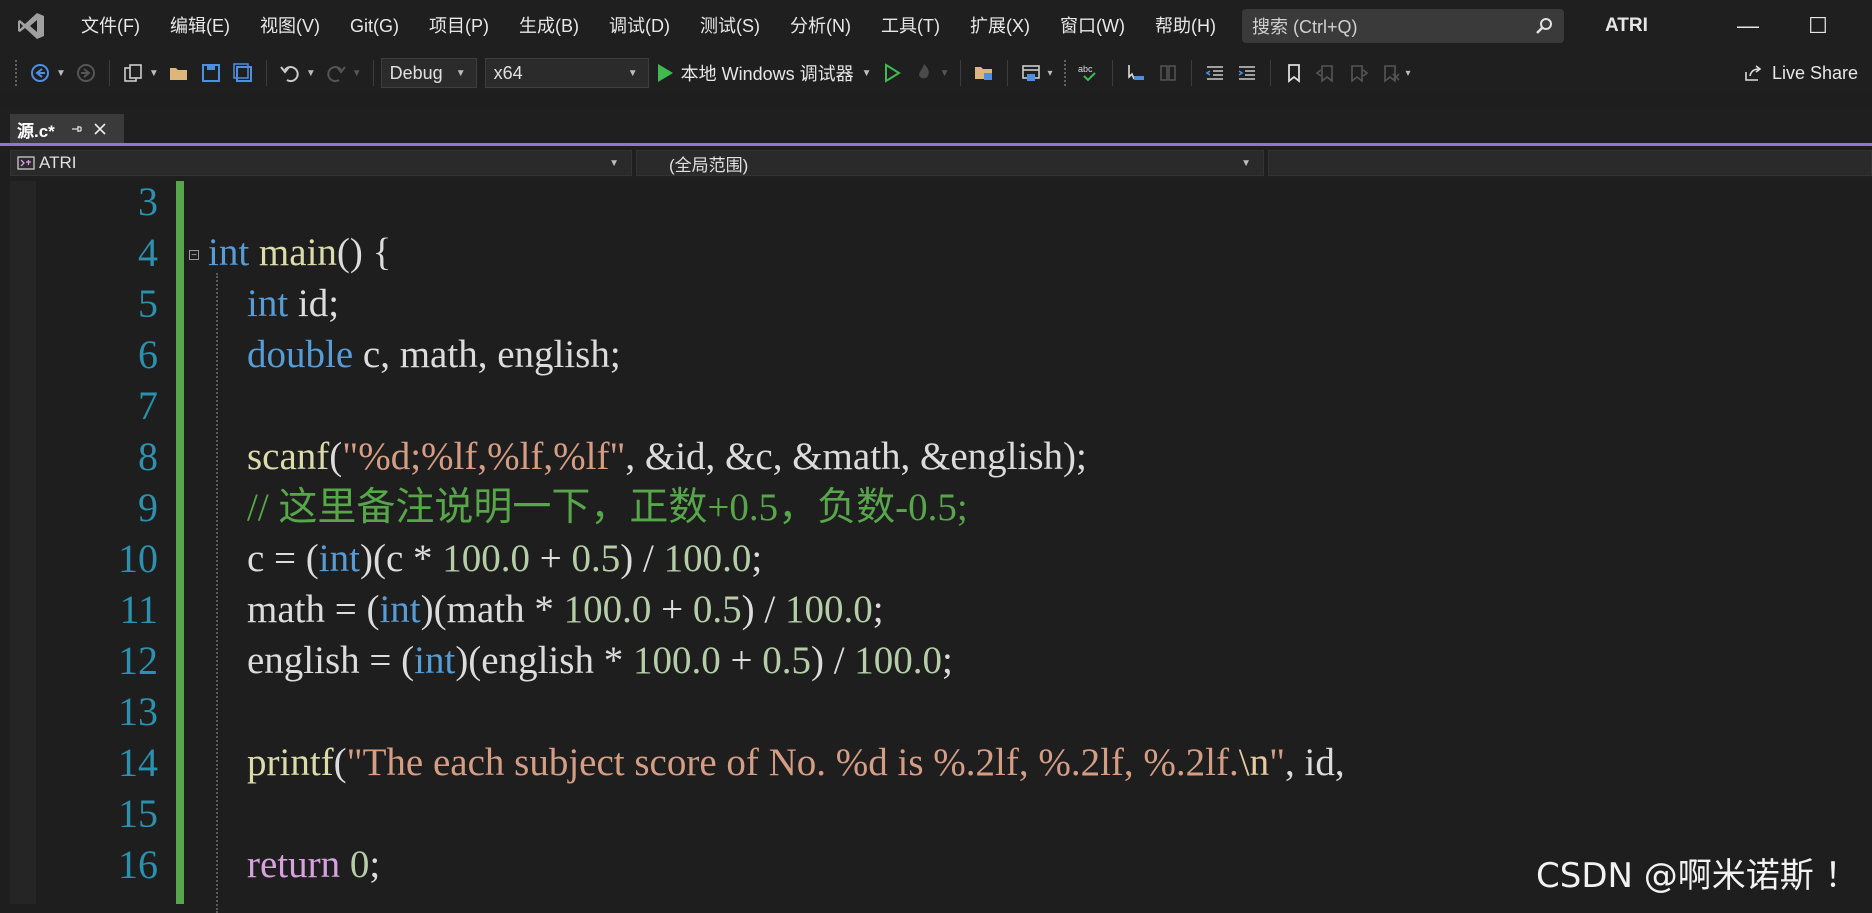 This screenshot has width=1872, height=913. I want to click on line-number: 3, so click(148, 201).